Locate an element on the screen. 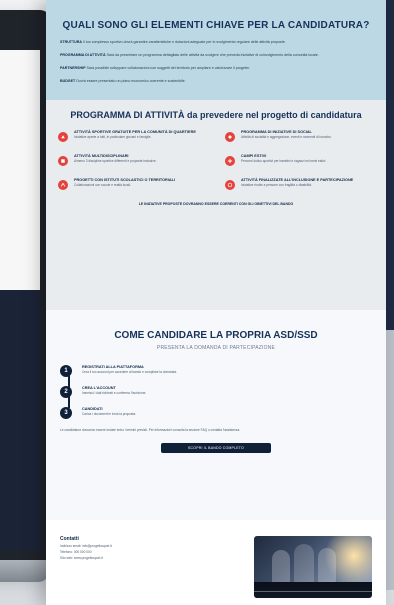 The height and width of the screenshot is (605, 394). laptop-mockup is located at coordinates (25, 296).